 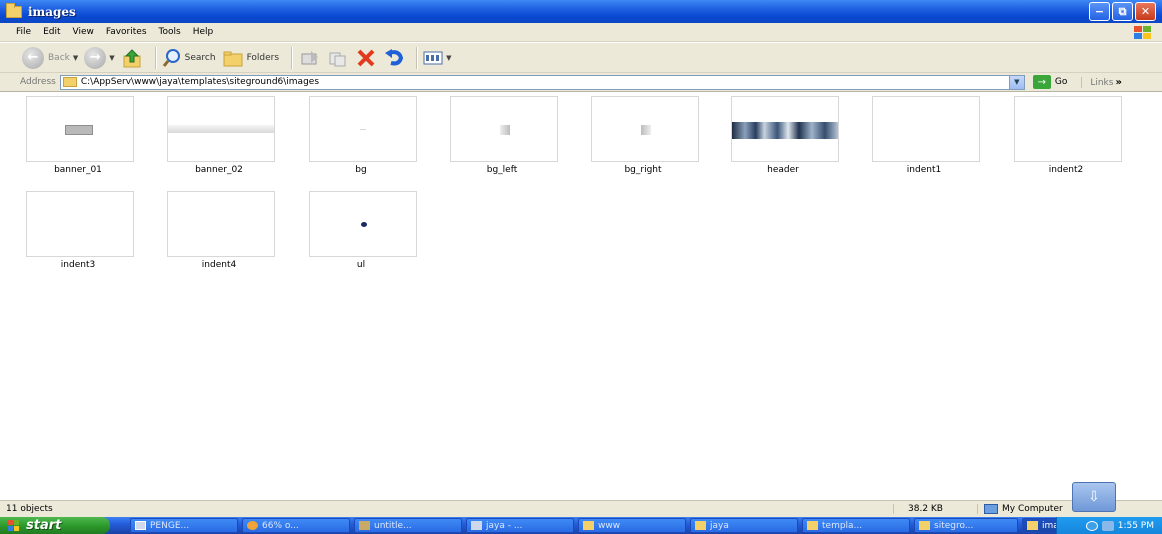 I want to click on menu-view: View, so click(x=83, y=32).